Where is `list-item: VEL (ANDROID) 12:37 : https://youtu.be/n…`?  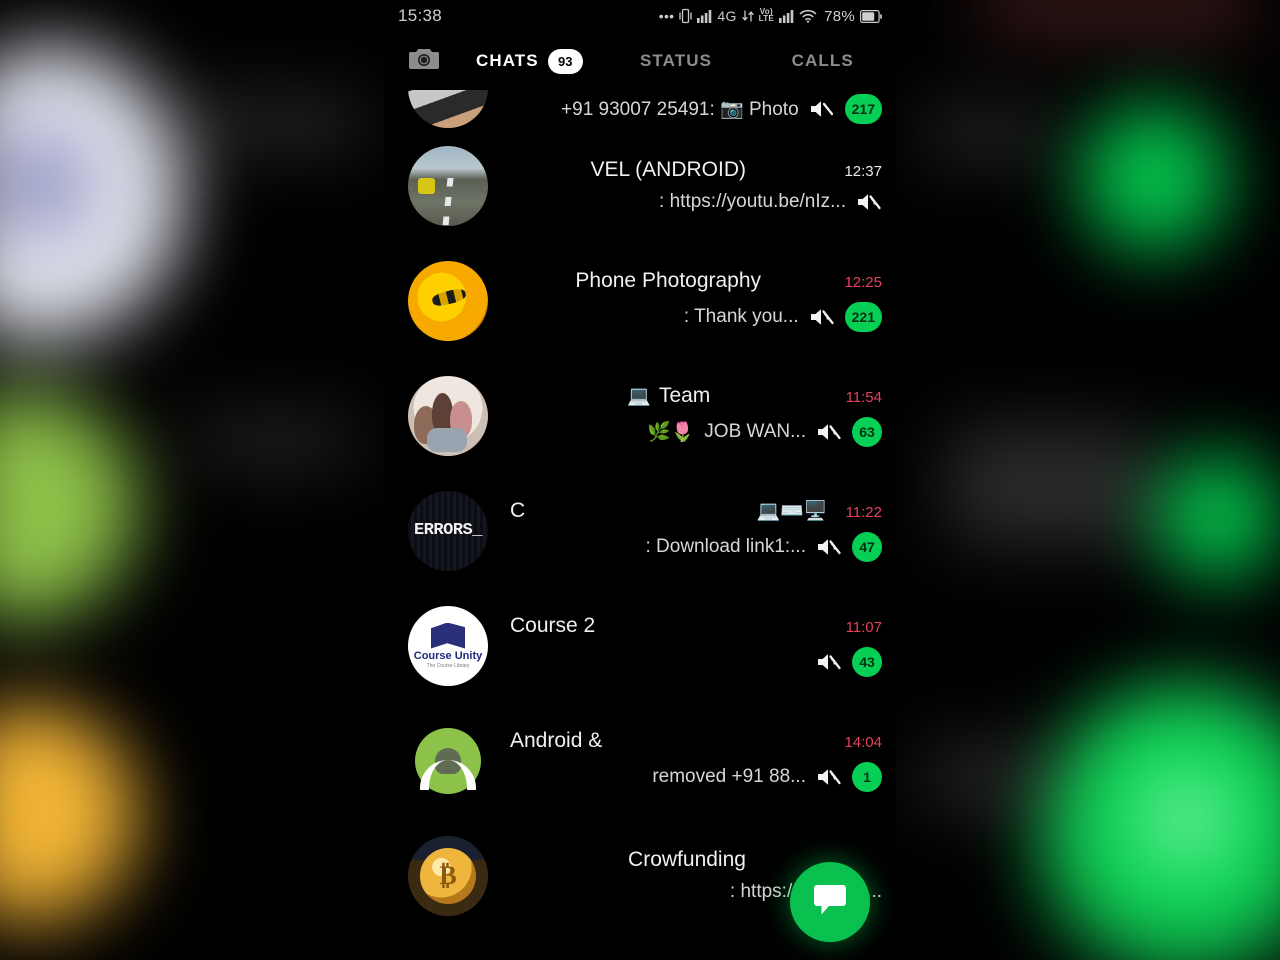
list-item: VEL (ANDROID) 12:37 : https://youtu.be/n… is located at coordinates (640, 185).